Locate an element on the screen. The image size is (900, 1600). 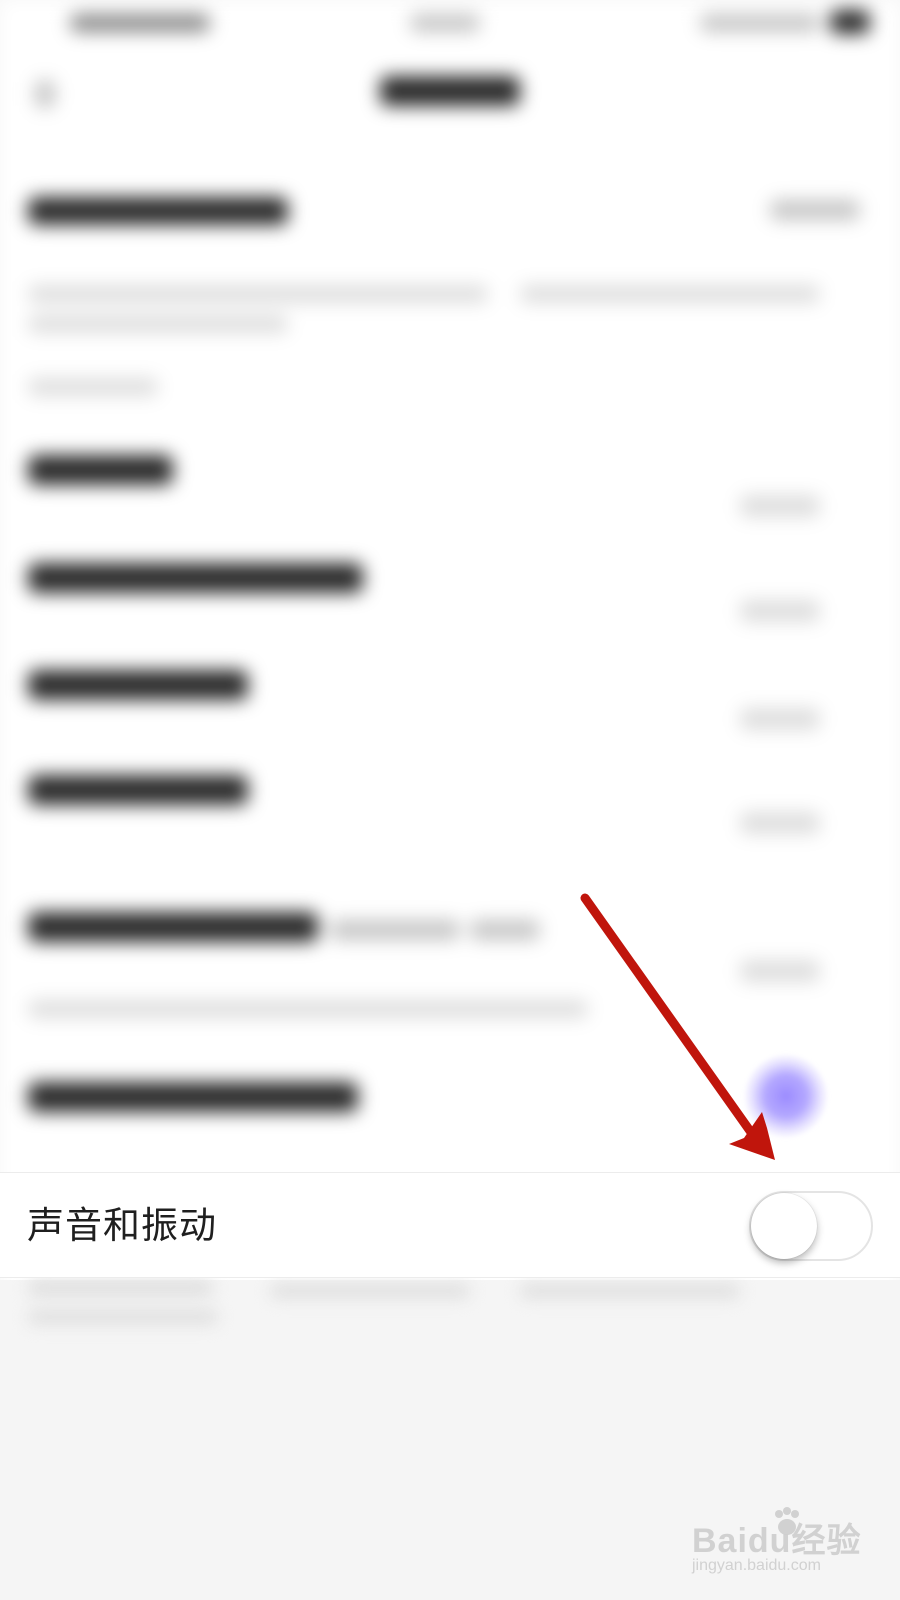
sound-vibration-label: 声音和振动 is located at coordinates (122, 1225).